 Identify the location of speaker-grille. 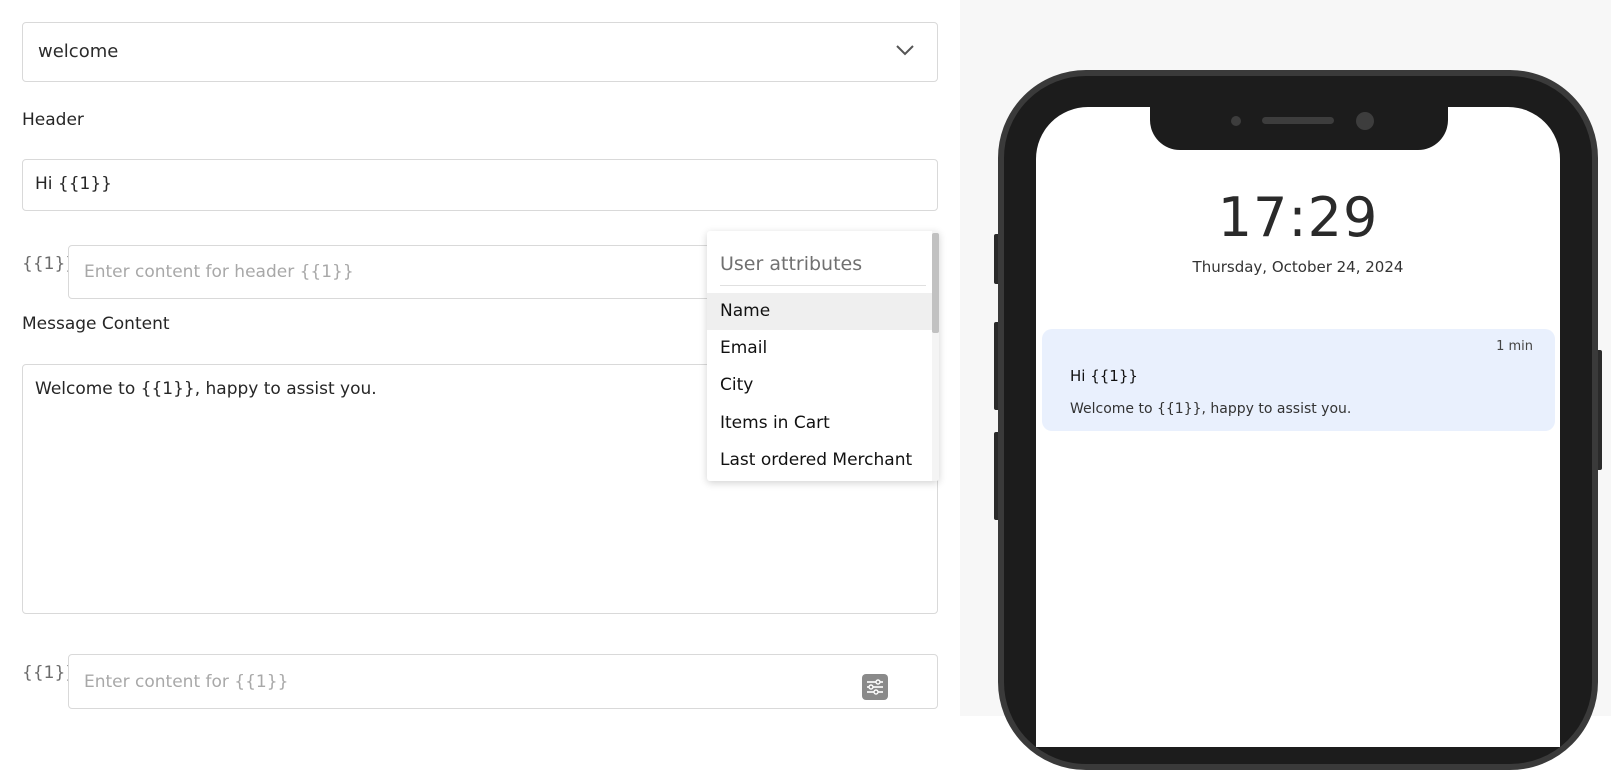
(1298, 120).